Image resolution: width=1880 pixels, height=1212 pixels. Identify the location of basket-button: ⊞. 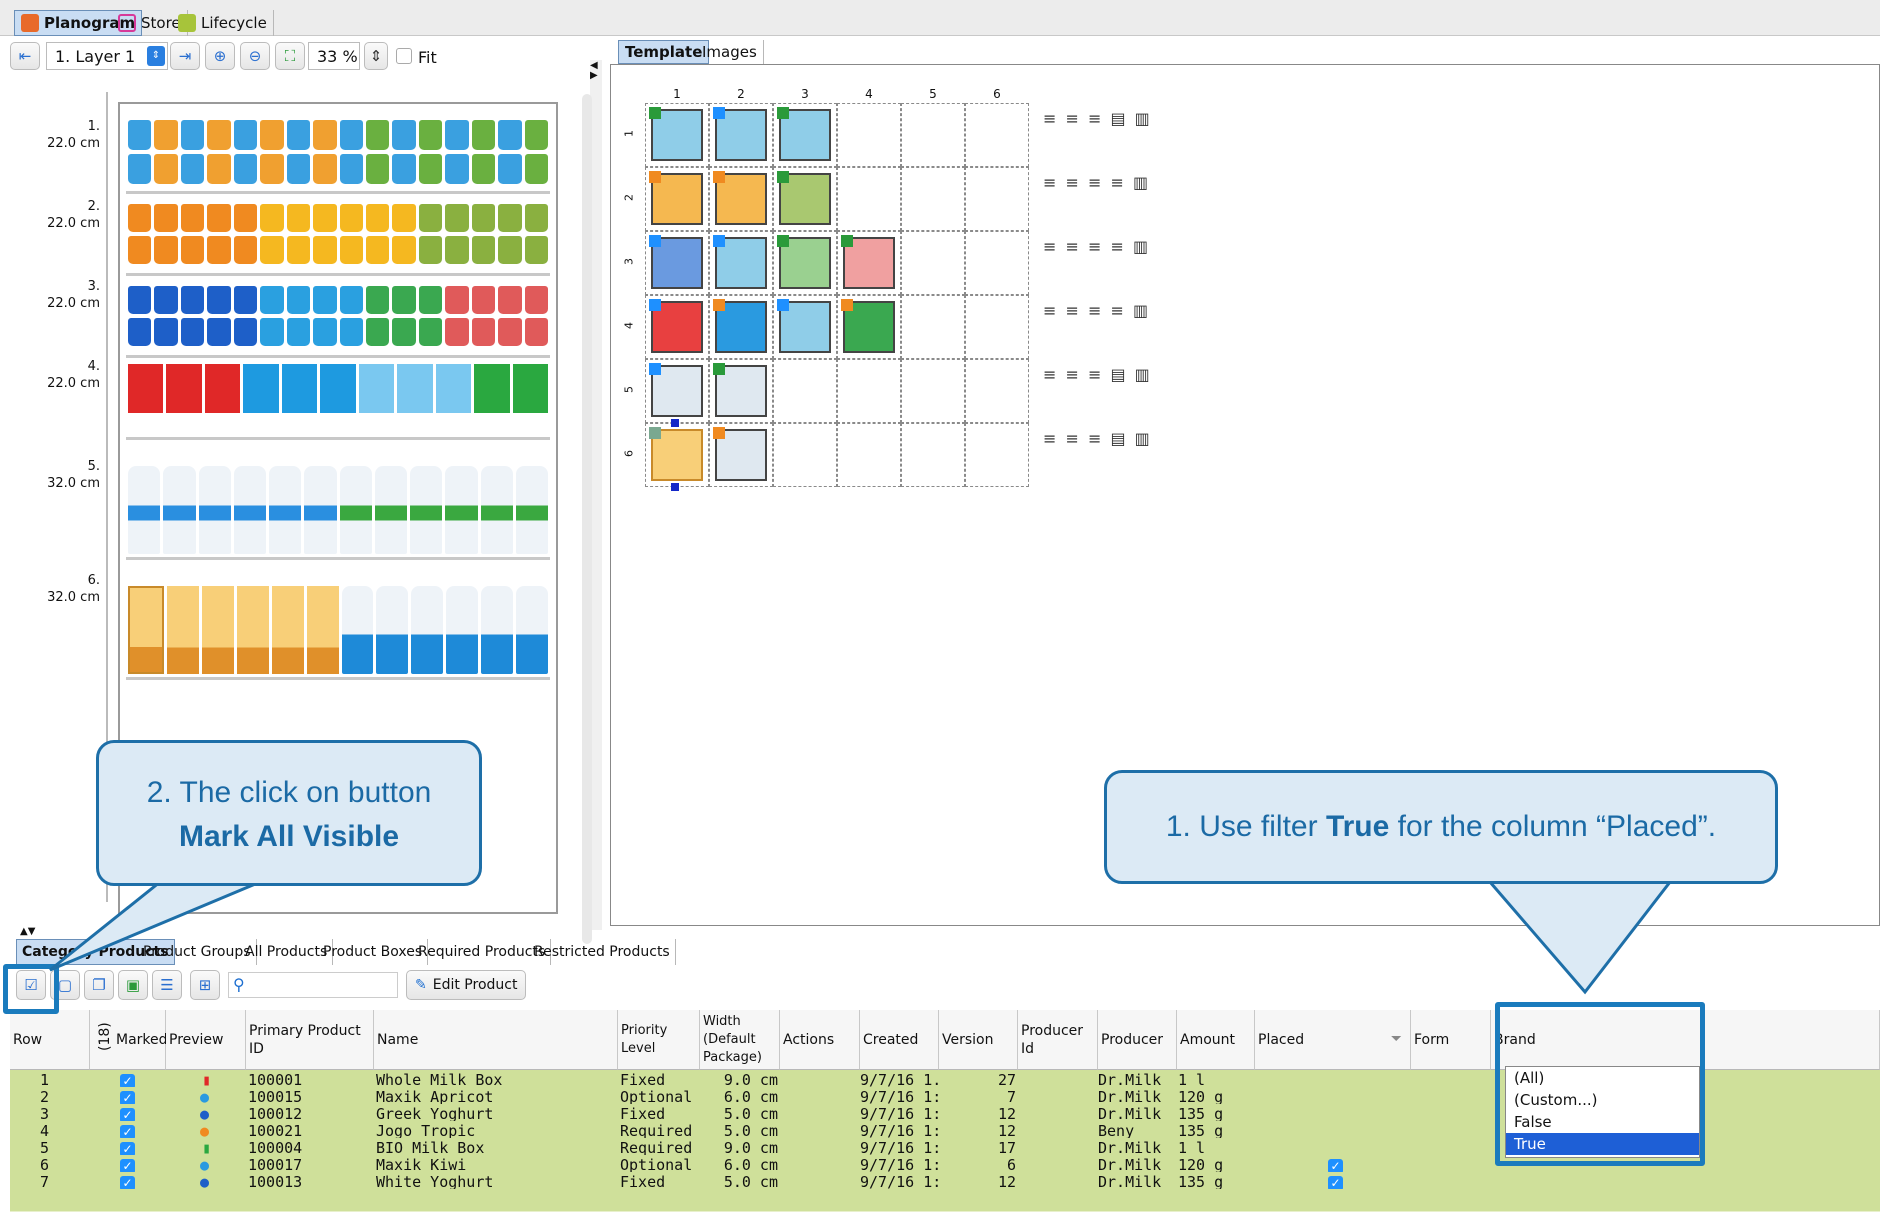
(205, 985).